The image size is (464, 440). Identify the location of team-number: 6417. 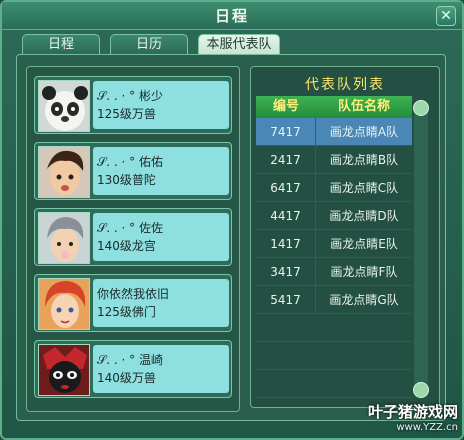
(286, 187).